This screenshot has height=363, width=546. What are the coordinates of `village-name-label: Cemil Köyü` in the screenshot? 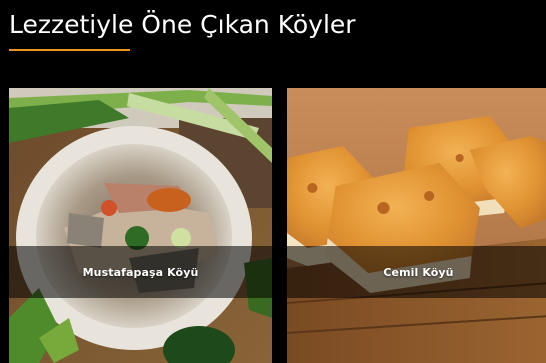 It's located at (418, 272).